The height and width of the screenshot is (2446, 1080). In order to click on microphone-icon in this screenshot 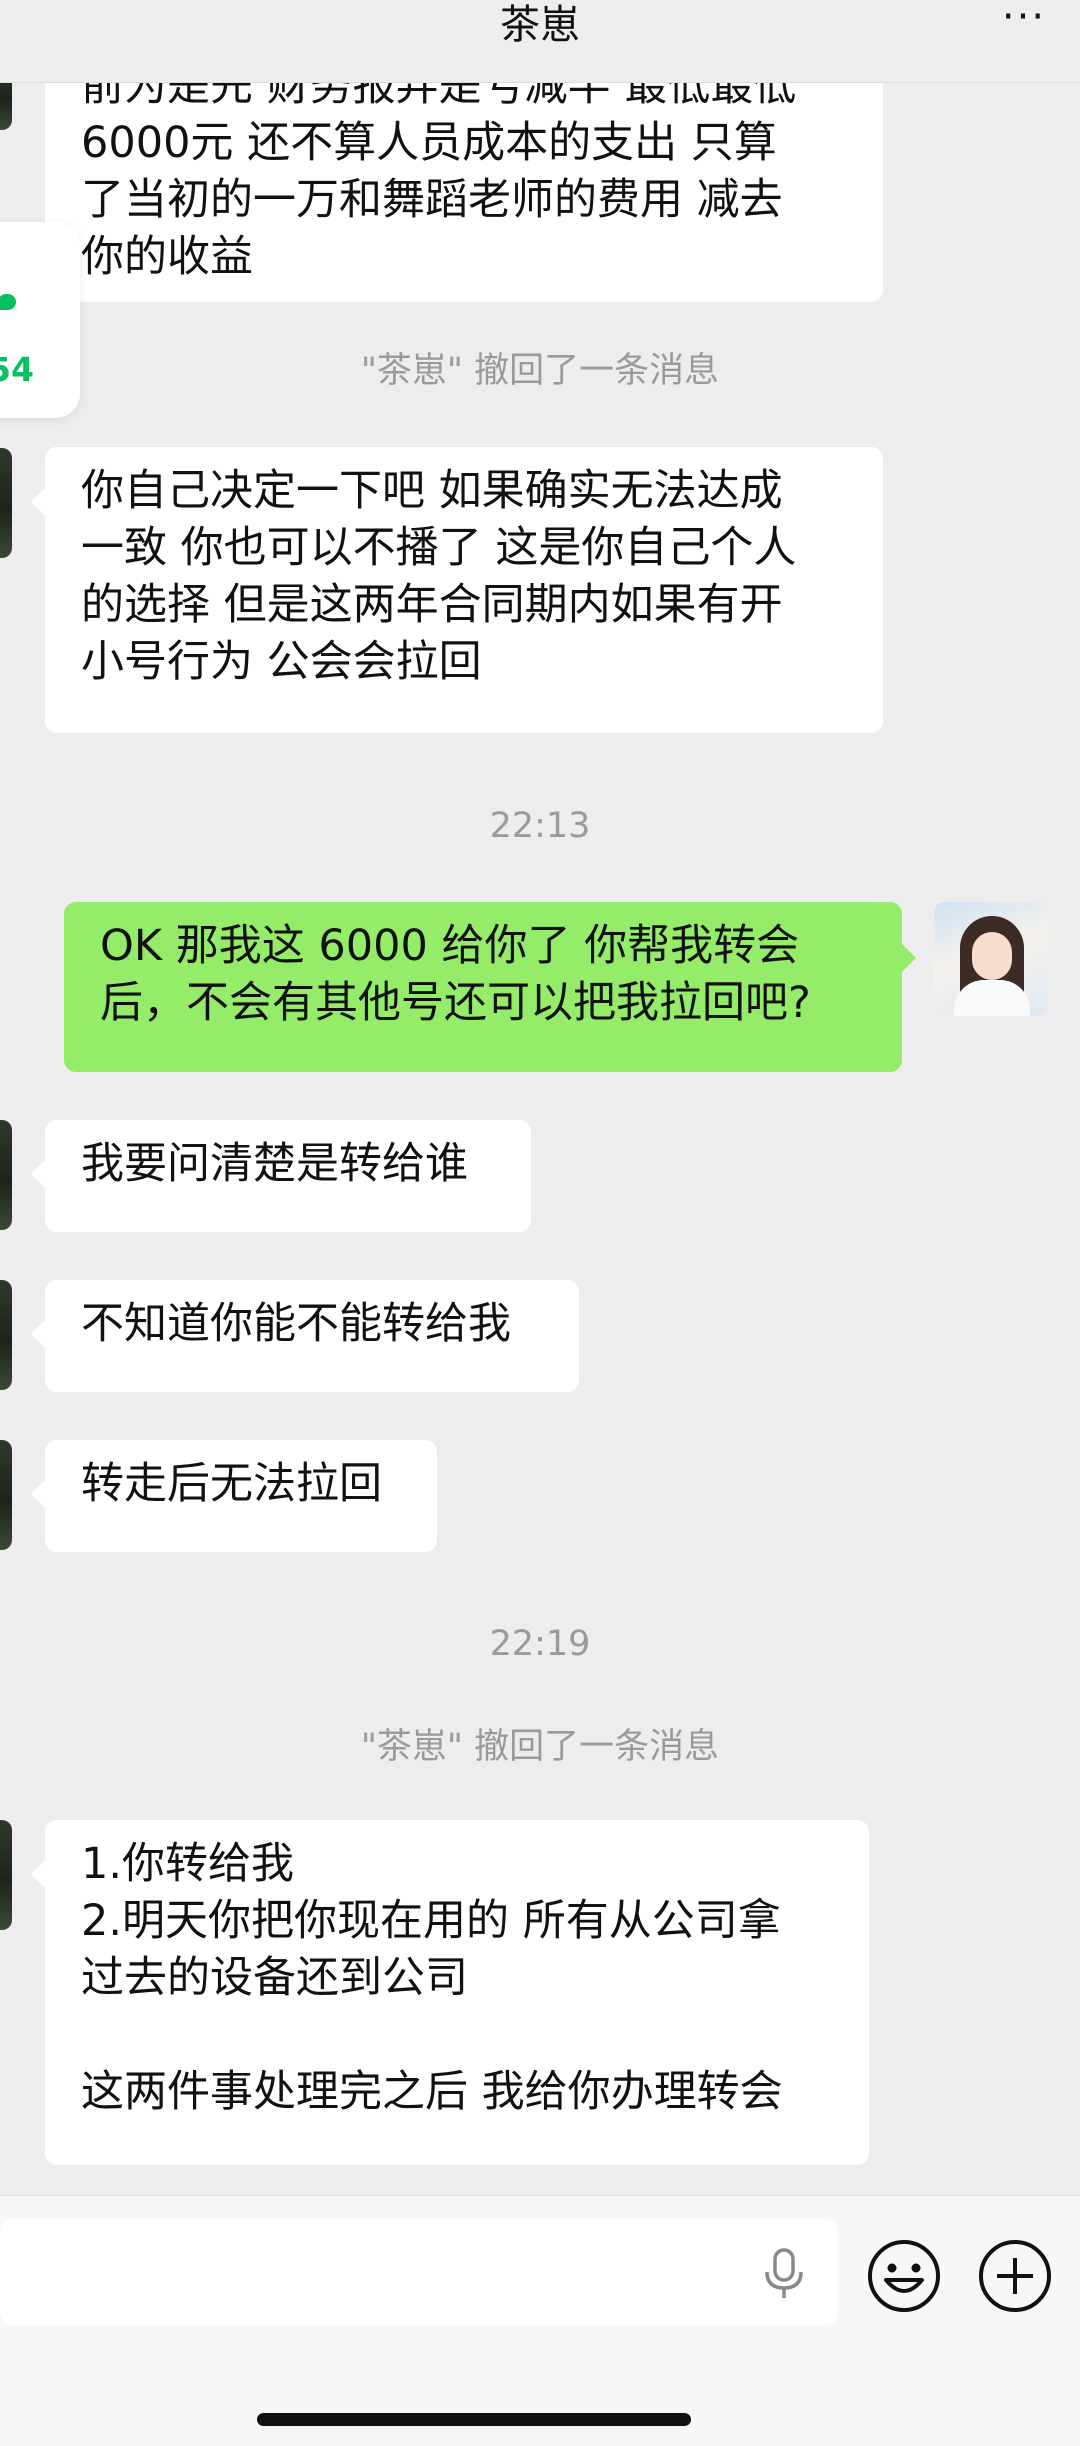, I will do `click(784, 2274)`.